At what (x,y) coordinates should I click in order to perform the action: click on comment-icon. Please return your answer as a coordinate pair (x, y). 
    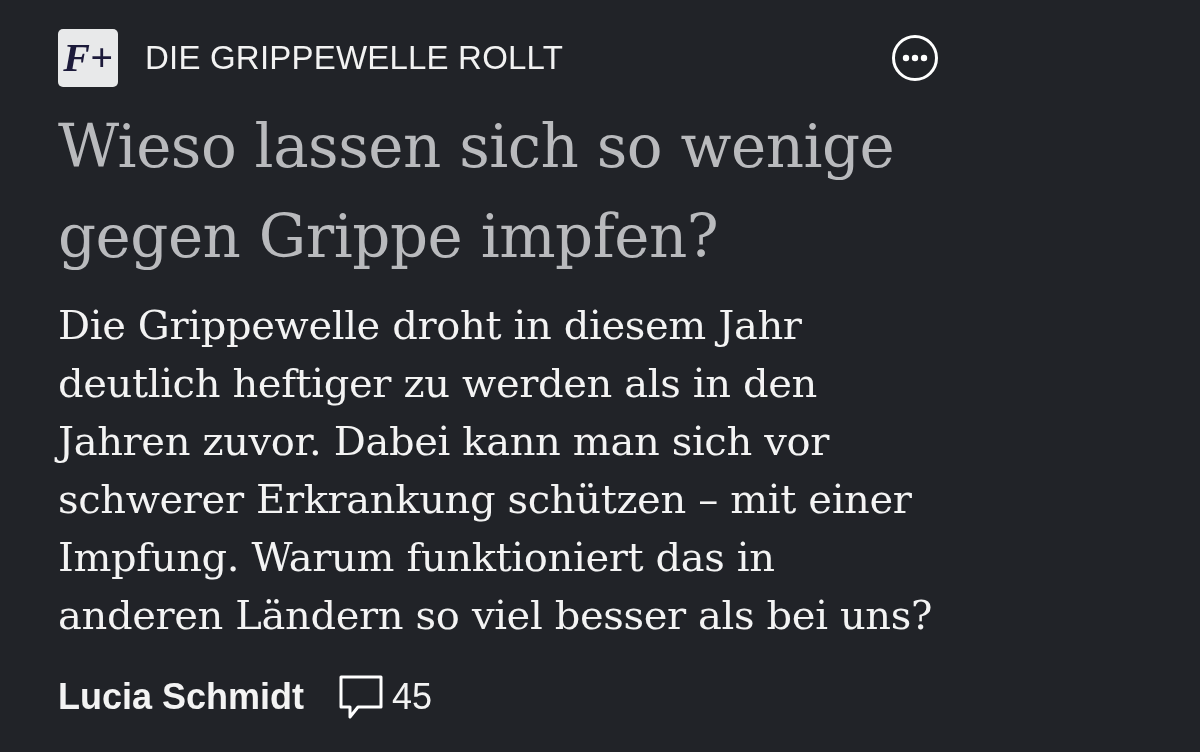
    Looking at the image, I should click on (361, 697).